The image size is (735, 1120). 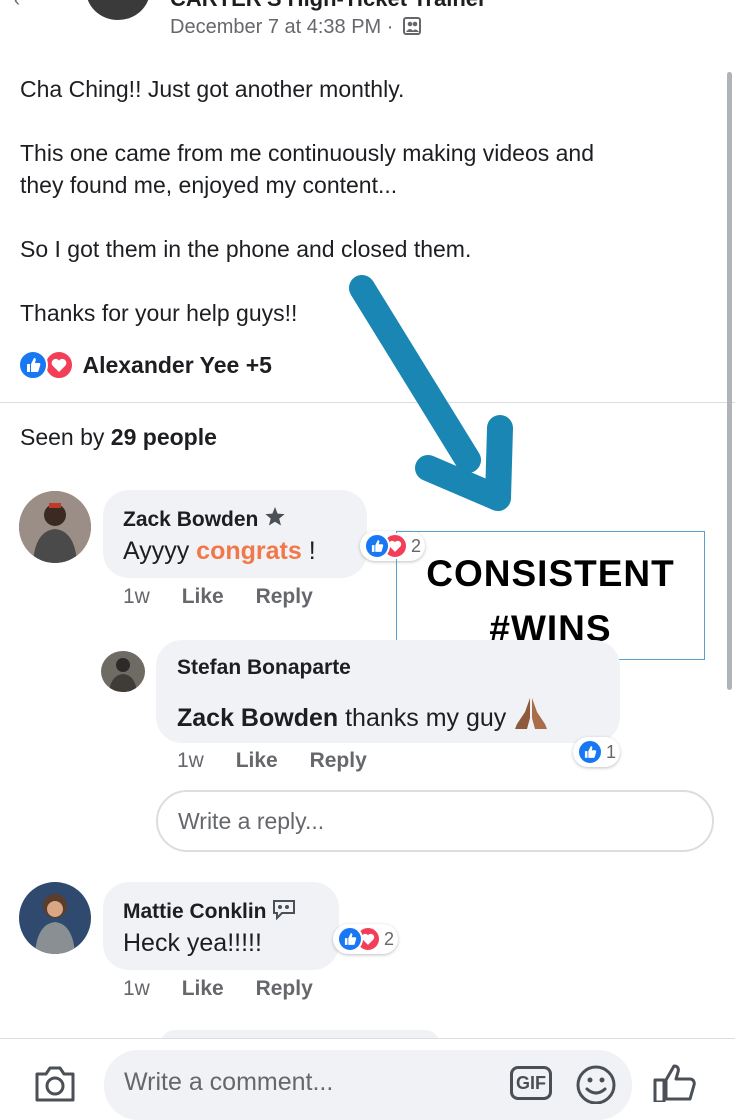 What do you see at coordinates (209, 911) in the screenshot?
I see `comment-author: Mattie Conklin` at bounding box center [209, 911].